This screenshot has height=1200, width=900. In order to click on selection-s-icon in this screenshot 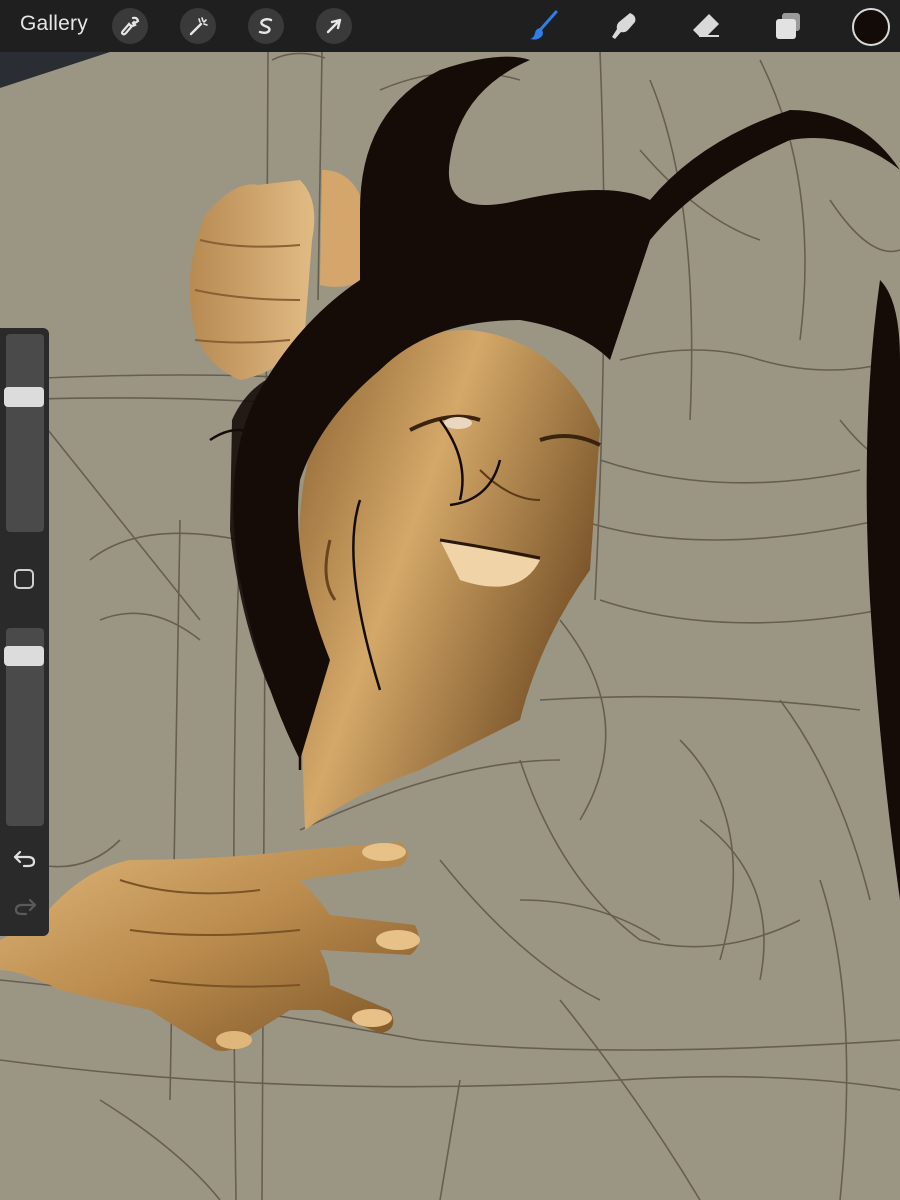, I will do `click(265, 26)`.